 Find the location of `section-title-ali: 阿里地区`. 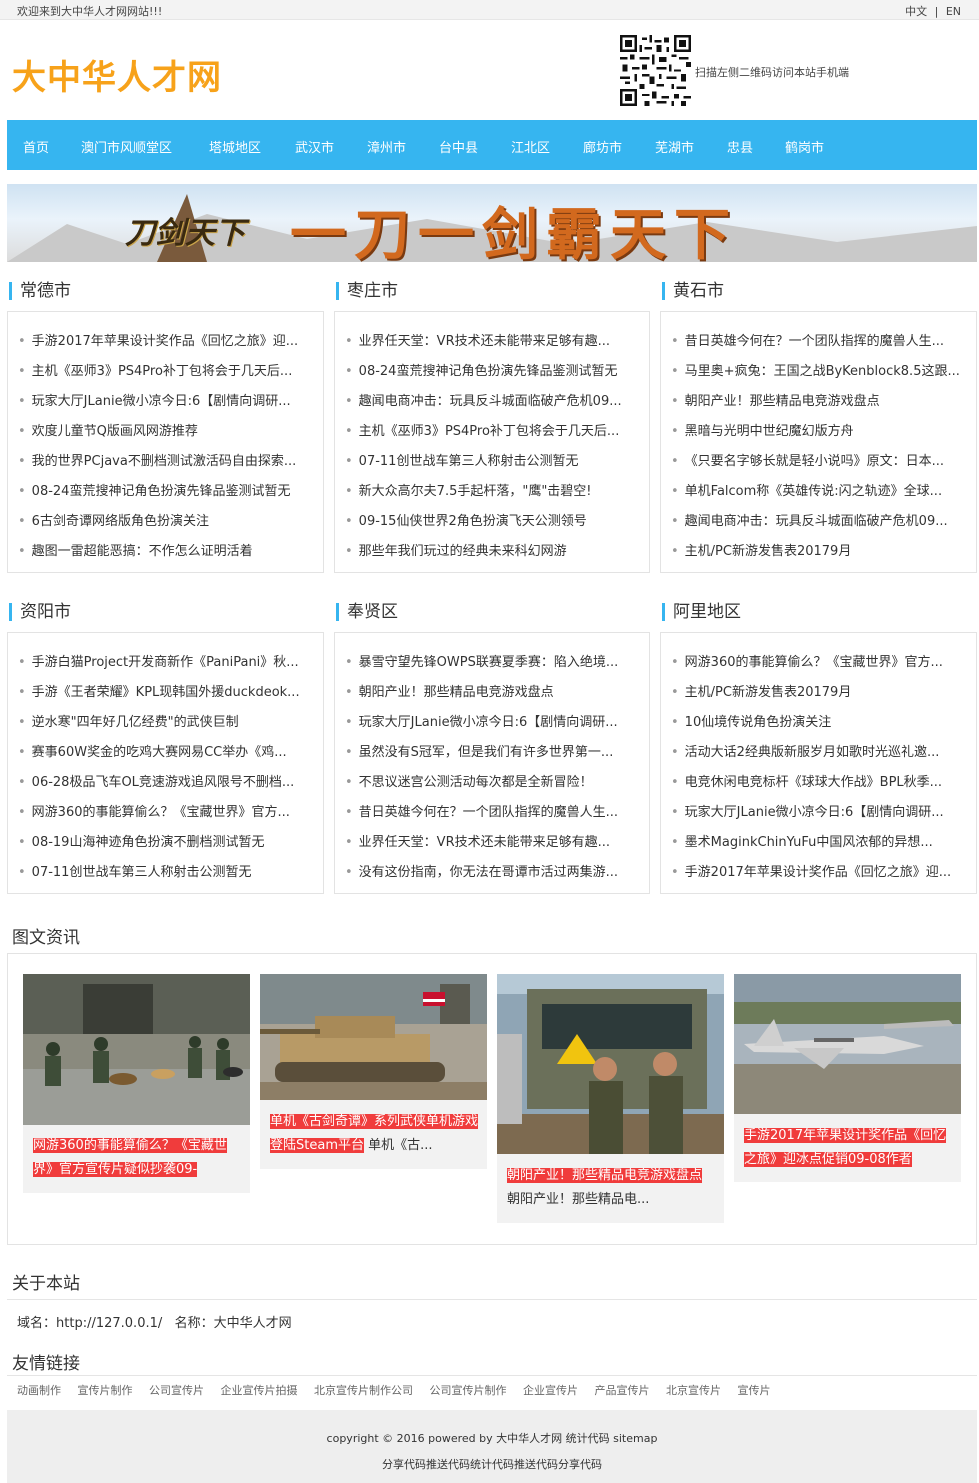

section-title-ali: 阿里地区 is located at coordinates (701, 612).